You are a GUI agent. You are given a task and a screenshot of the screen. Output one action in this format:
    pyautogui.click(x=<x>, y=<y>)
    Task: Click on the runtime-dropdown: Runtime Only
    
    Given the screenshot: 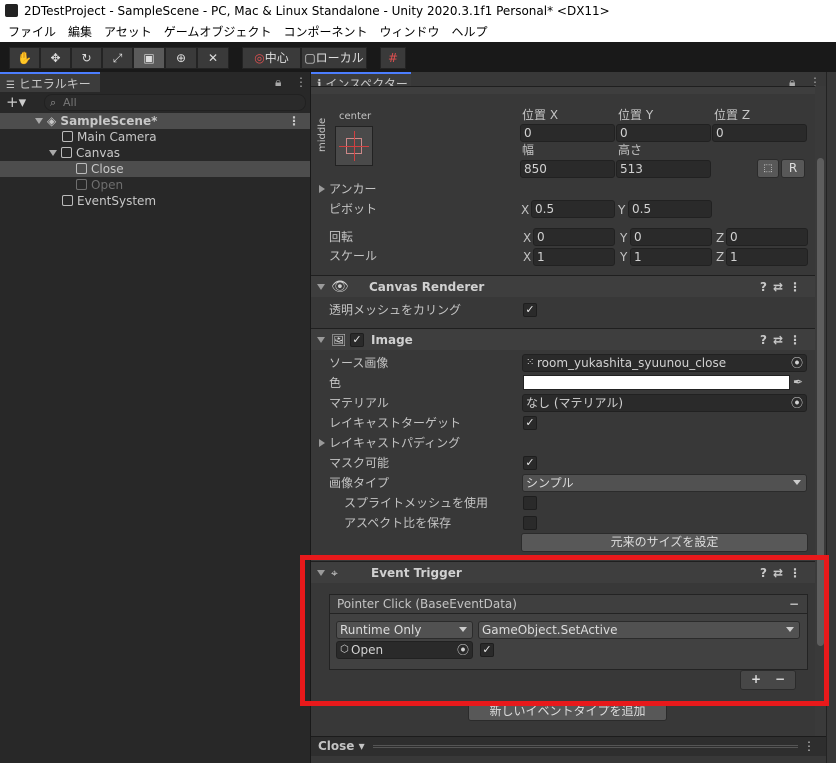 What is the action you would take?
    pyautogui.click(x=404, y=630)
    